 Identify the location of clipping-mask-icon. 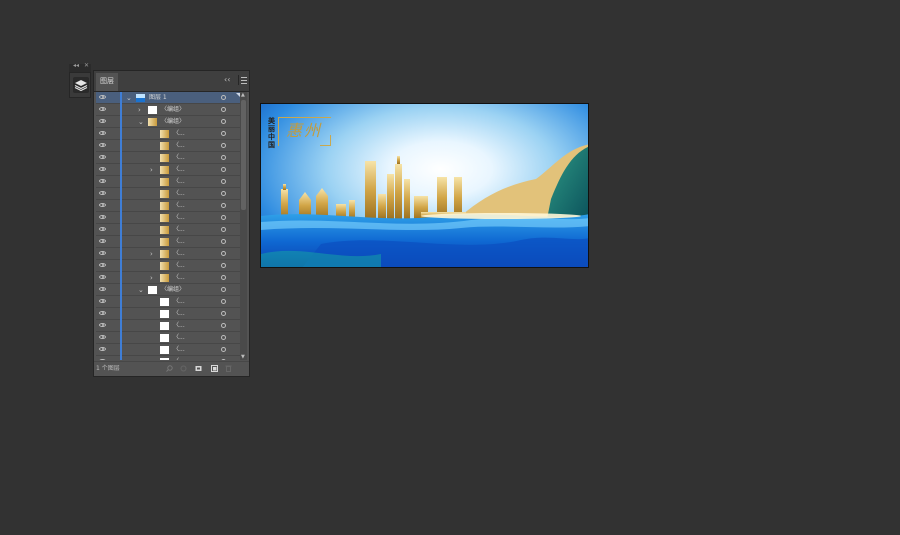
(198, 368).